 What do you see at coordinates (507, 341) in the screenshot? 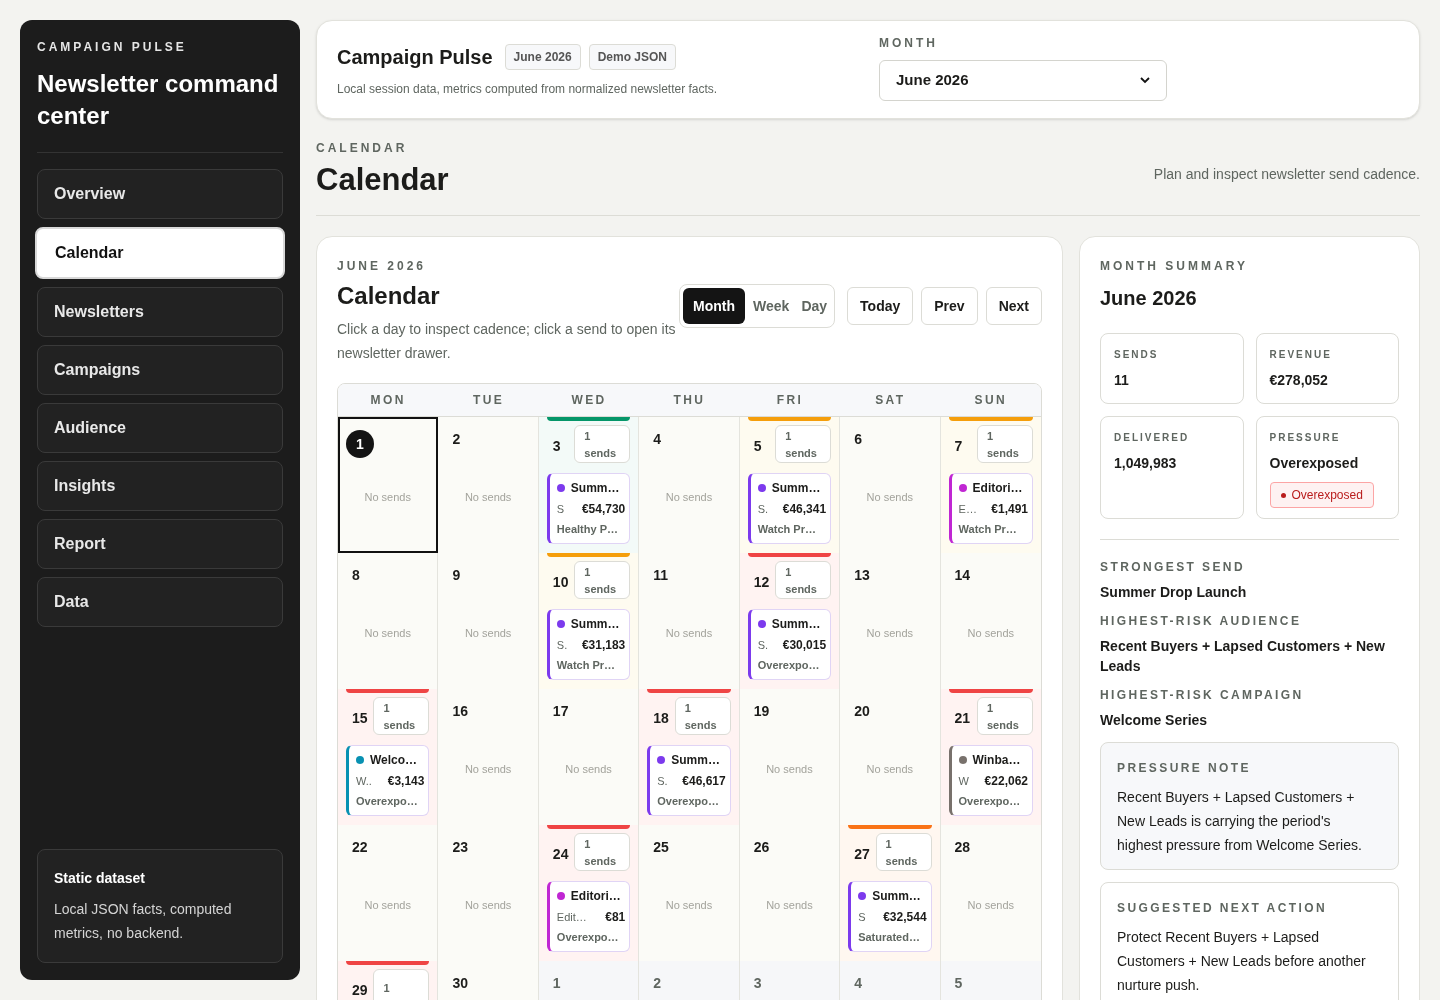
I see `calendar-hint: Click a day to inspect cadence; click a send to open its newsletter drawer.` at bounding box center [507, 341].